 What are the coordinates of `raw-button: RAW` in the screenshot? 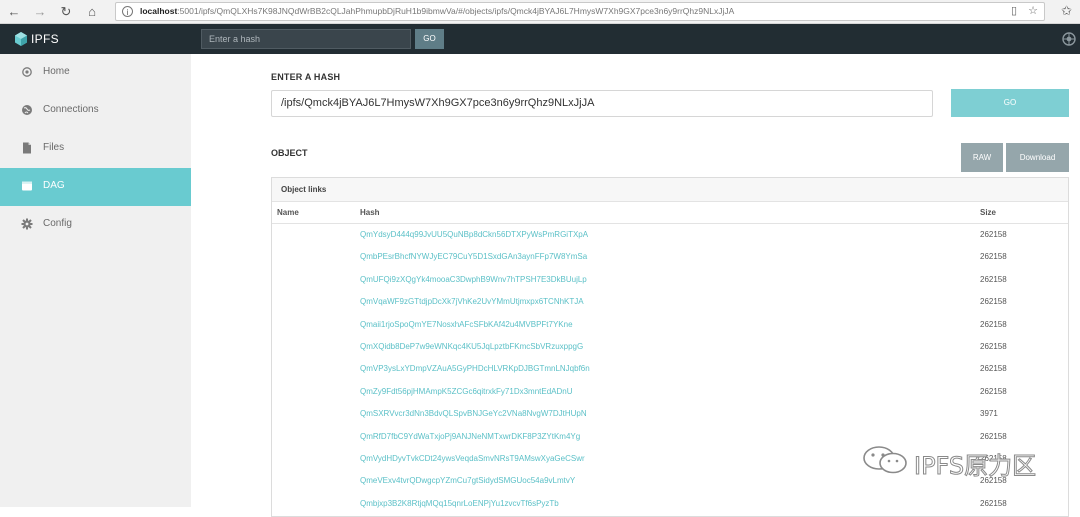 It's located at (982, 157).